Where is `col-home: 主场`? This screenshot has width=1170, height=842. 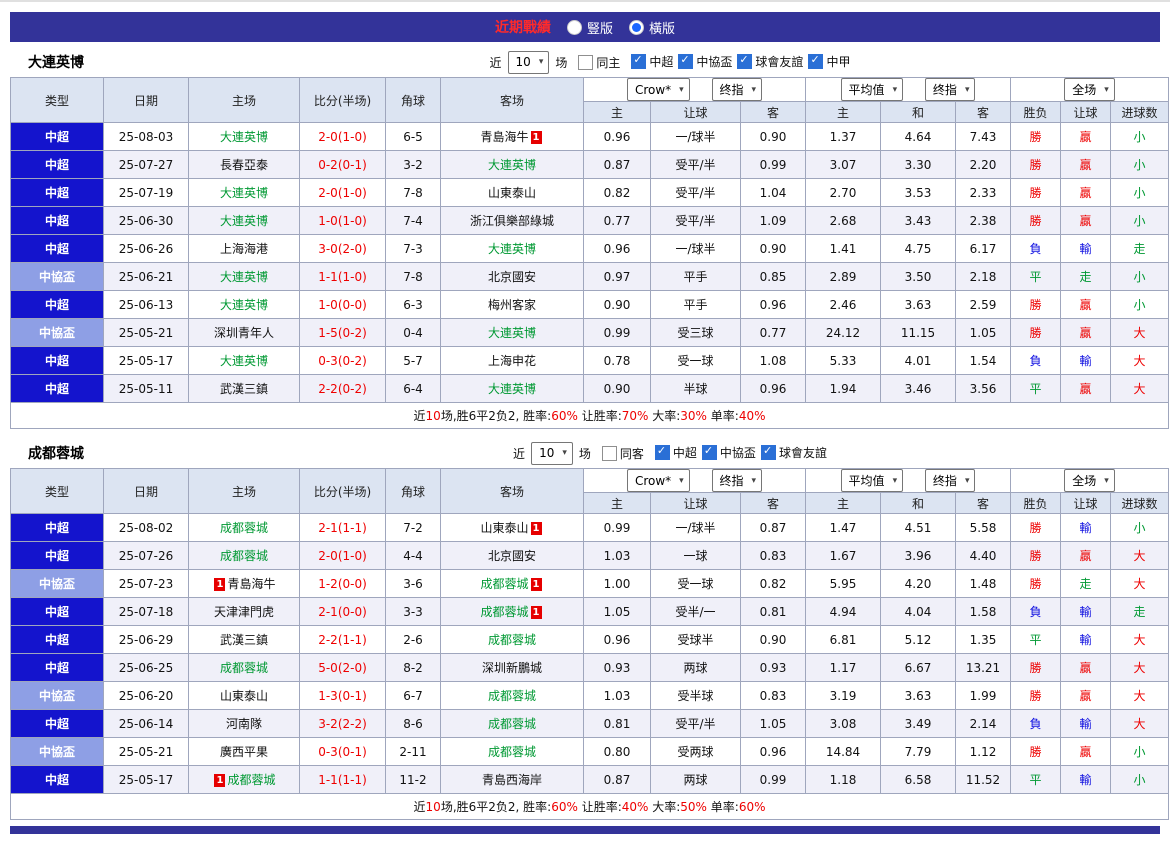 col-home: 主场 is located at coordinates (244, 100).